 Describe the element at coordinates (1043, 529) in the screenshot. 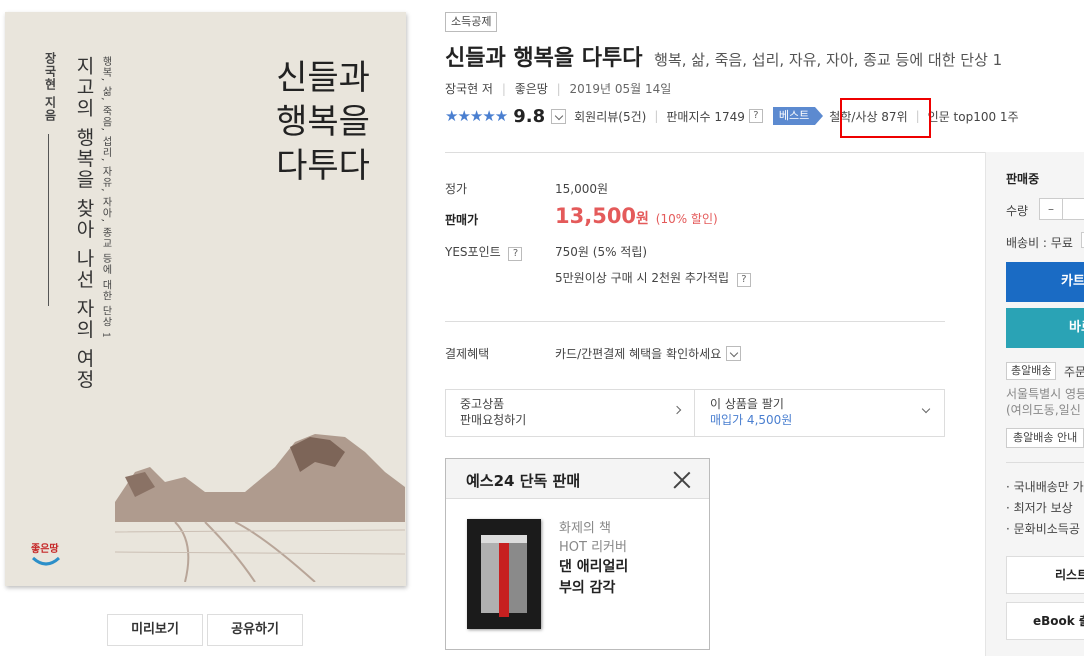

I see `bullet-item: · 문화비소득공` at that location.